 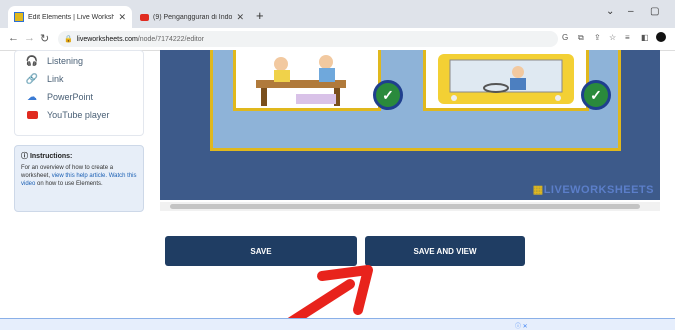 I want to click on sidebar-item-youtube-player: YouTube player, so click(x=67, y=115).